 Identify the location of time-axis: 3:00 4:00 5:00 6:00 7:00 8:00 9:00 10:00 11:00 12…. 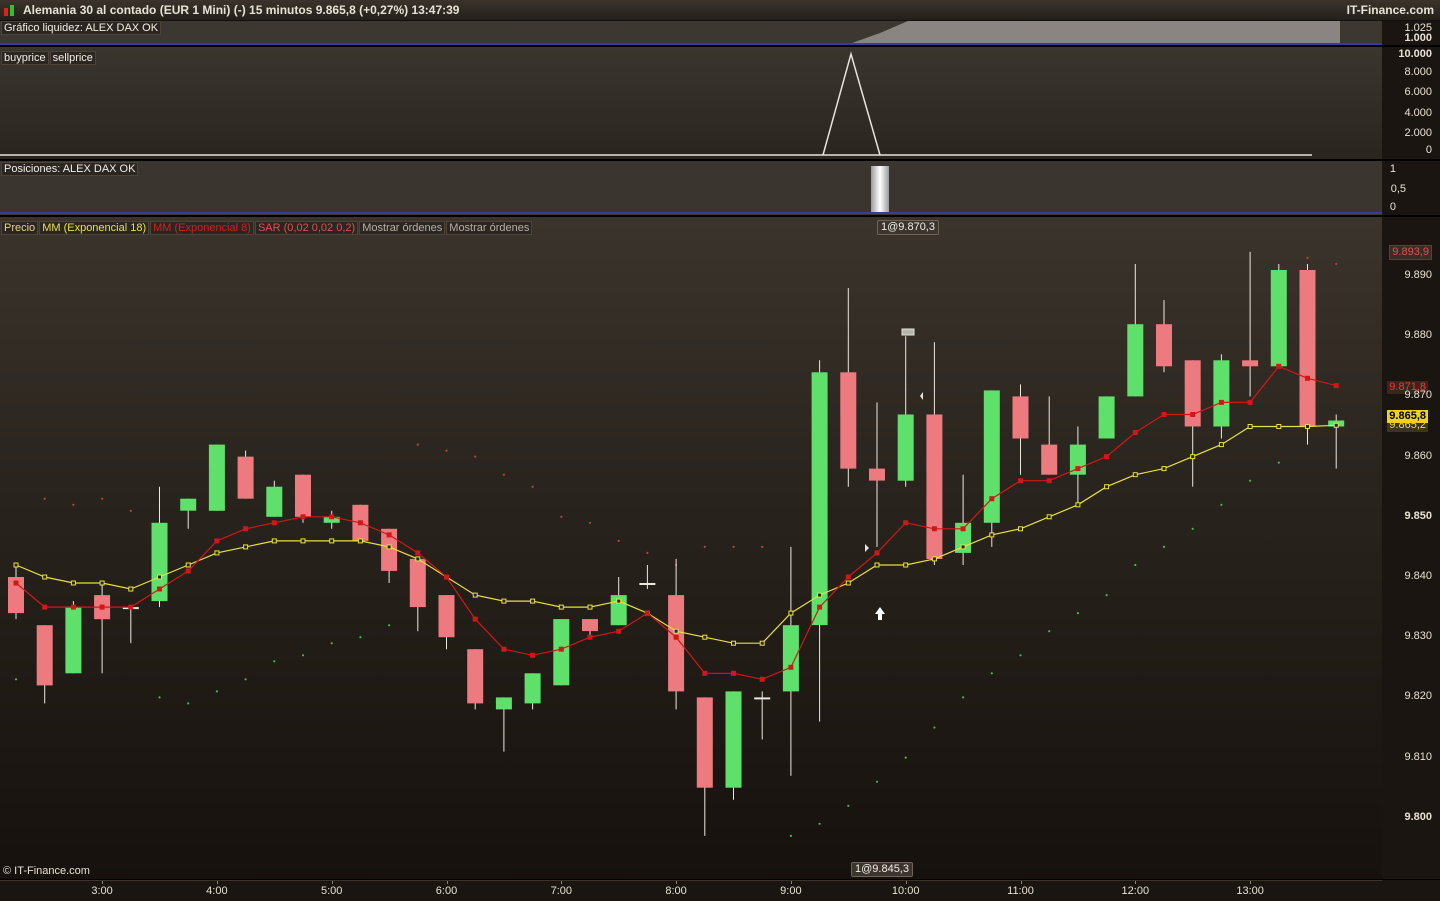
(720, 890).